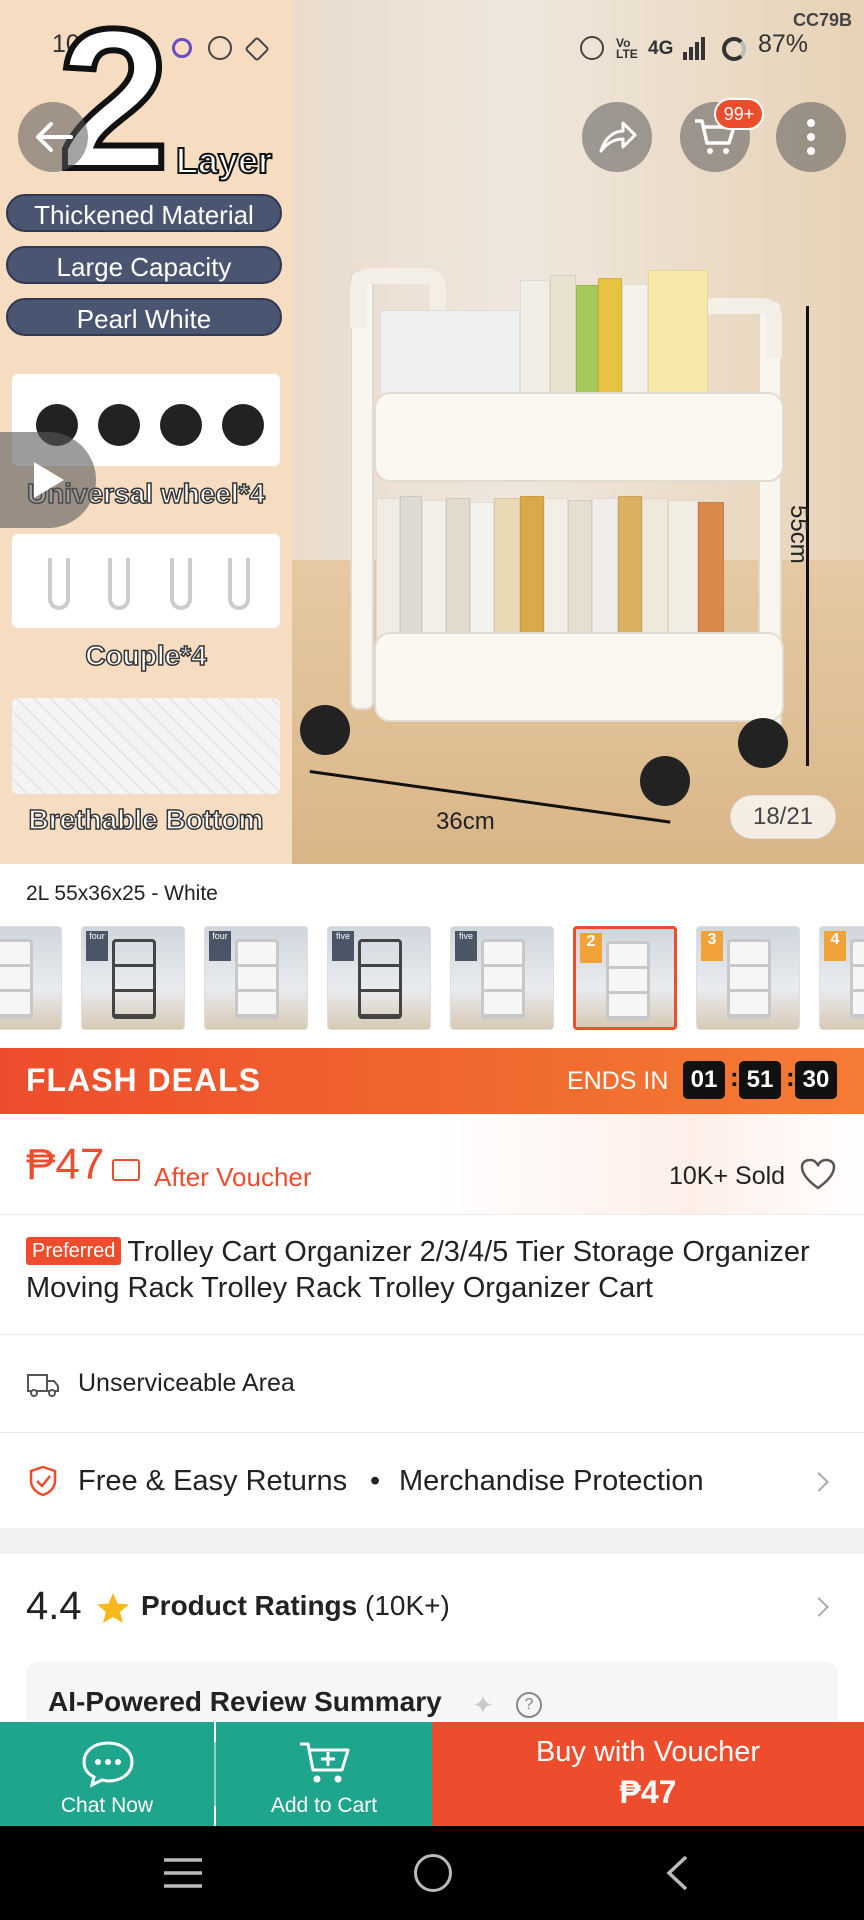  What do you see at coordinates (122, 893) in the screenshot?
I see `selected-variant-name: 2L 55x36x25 - White` at bounding box center [122, 893].